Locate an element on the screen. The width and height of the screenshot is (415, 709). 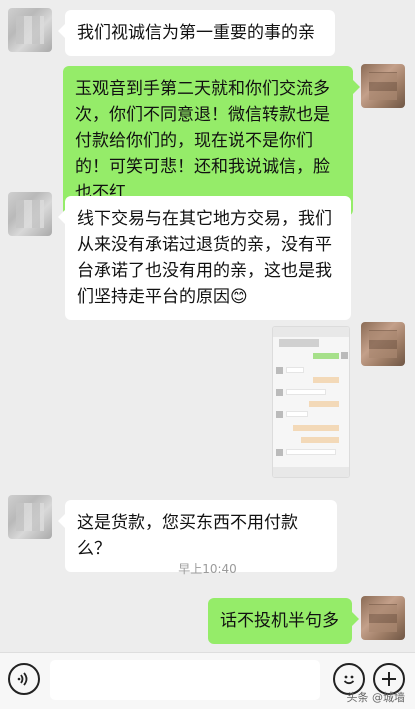
message-text: 话不投机半句多 is located at coordinates (279, 621).